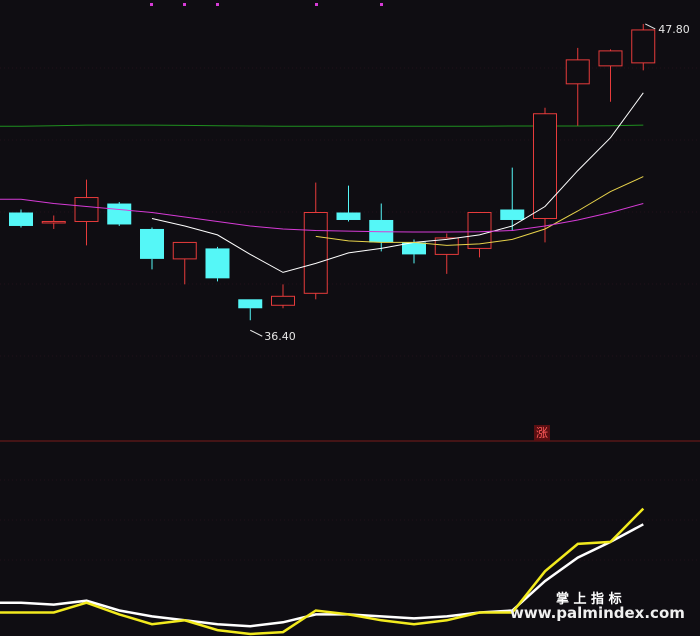 Image resolution: width=700 pixels, height=636 pixels. I want to click on up-marker-text: 涨, so click(542, 432).